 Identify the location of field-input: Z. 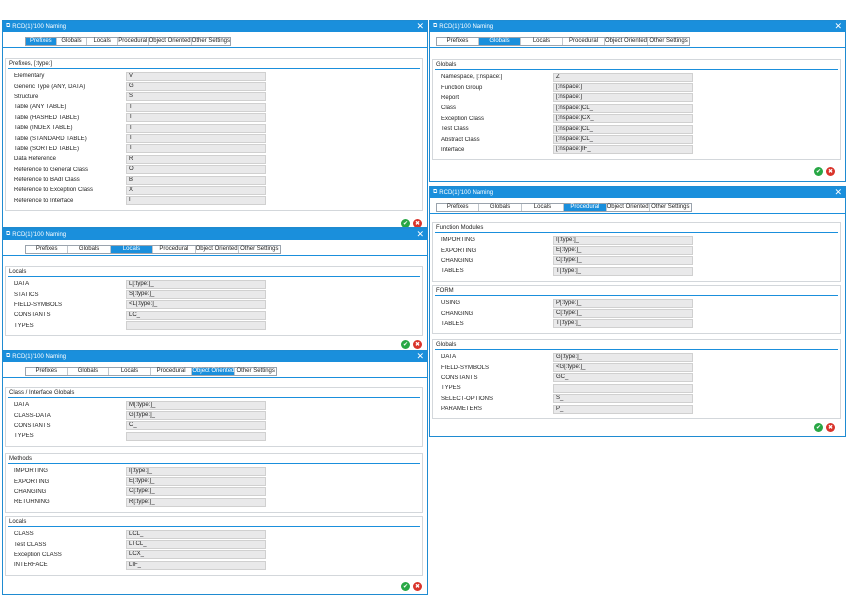
(623, 77).